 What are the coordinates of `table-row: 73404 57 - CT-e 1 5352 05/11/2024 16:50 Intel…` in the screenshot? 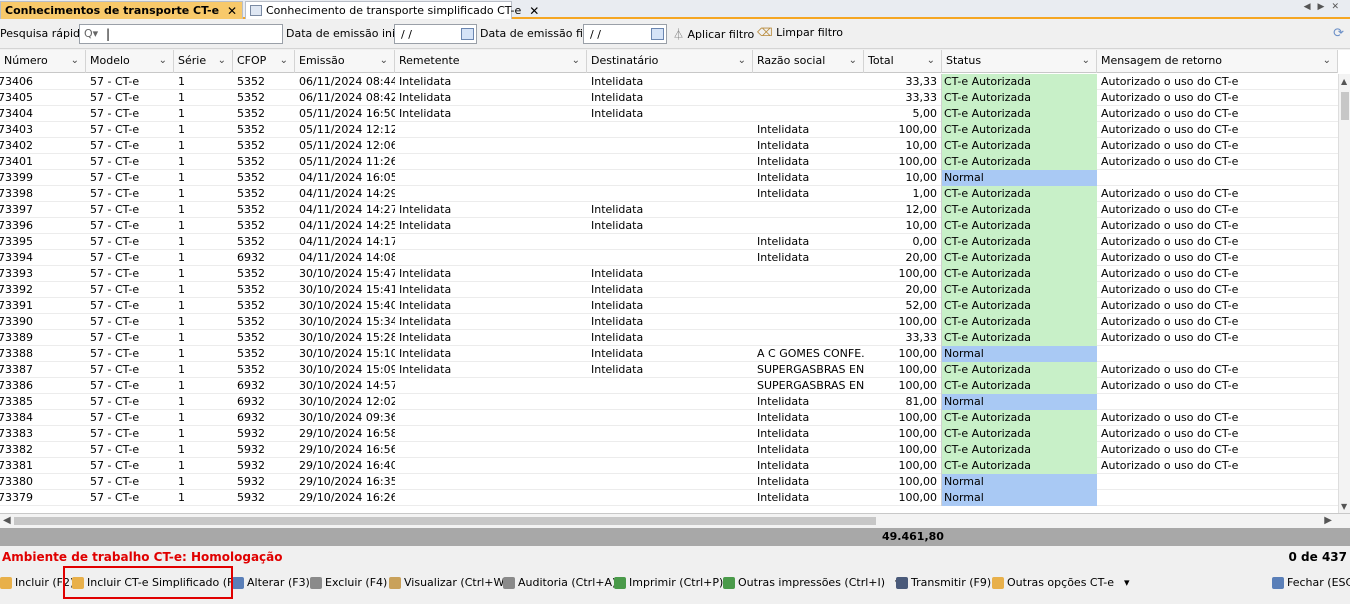 It's located at (669, 114).